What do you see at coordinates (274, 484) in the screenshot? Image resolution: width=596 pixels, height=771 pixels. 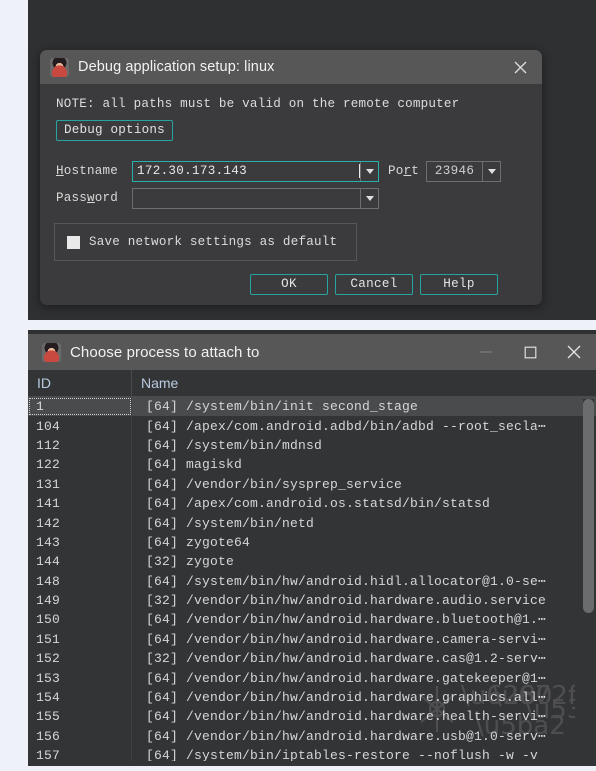 I see `process-name-cell: [64] /vendor/bin/sysprep_service` at bounding box center [274, 484].